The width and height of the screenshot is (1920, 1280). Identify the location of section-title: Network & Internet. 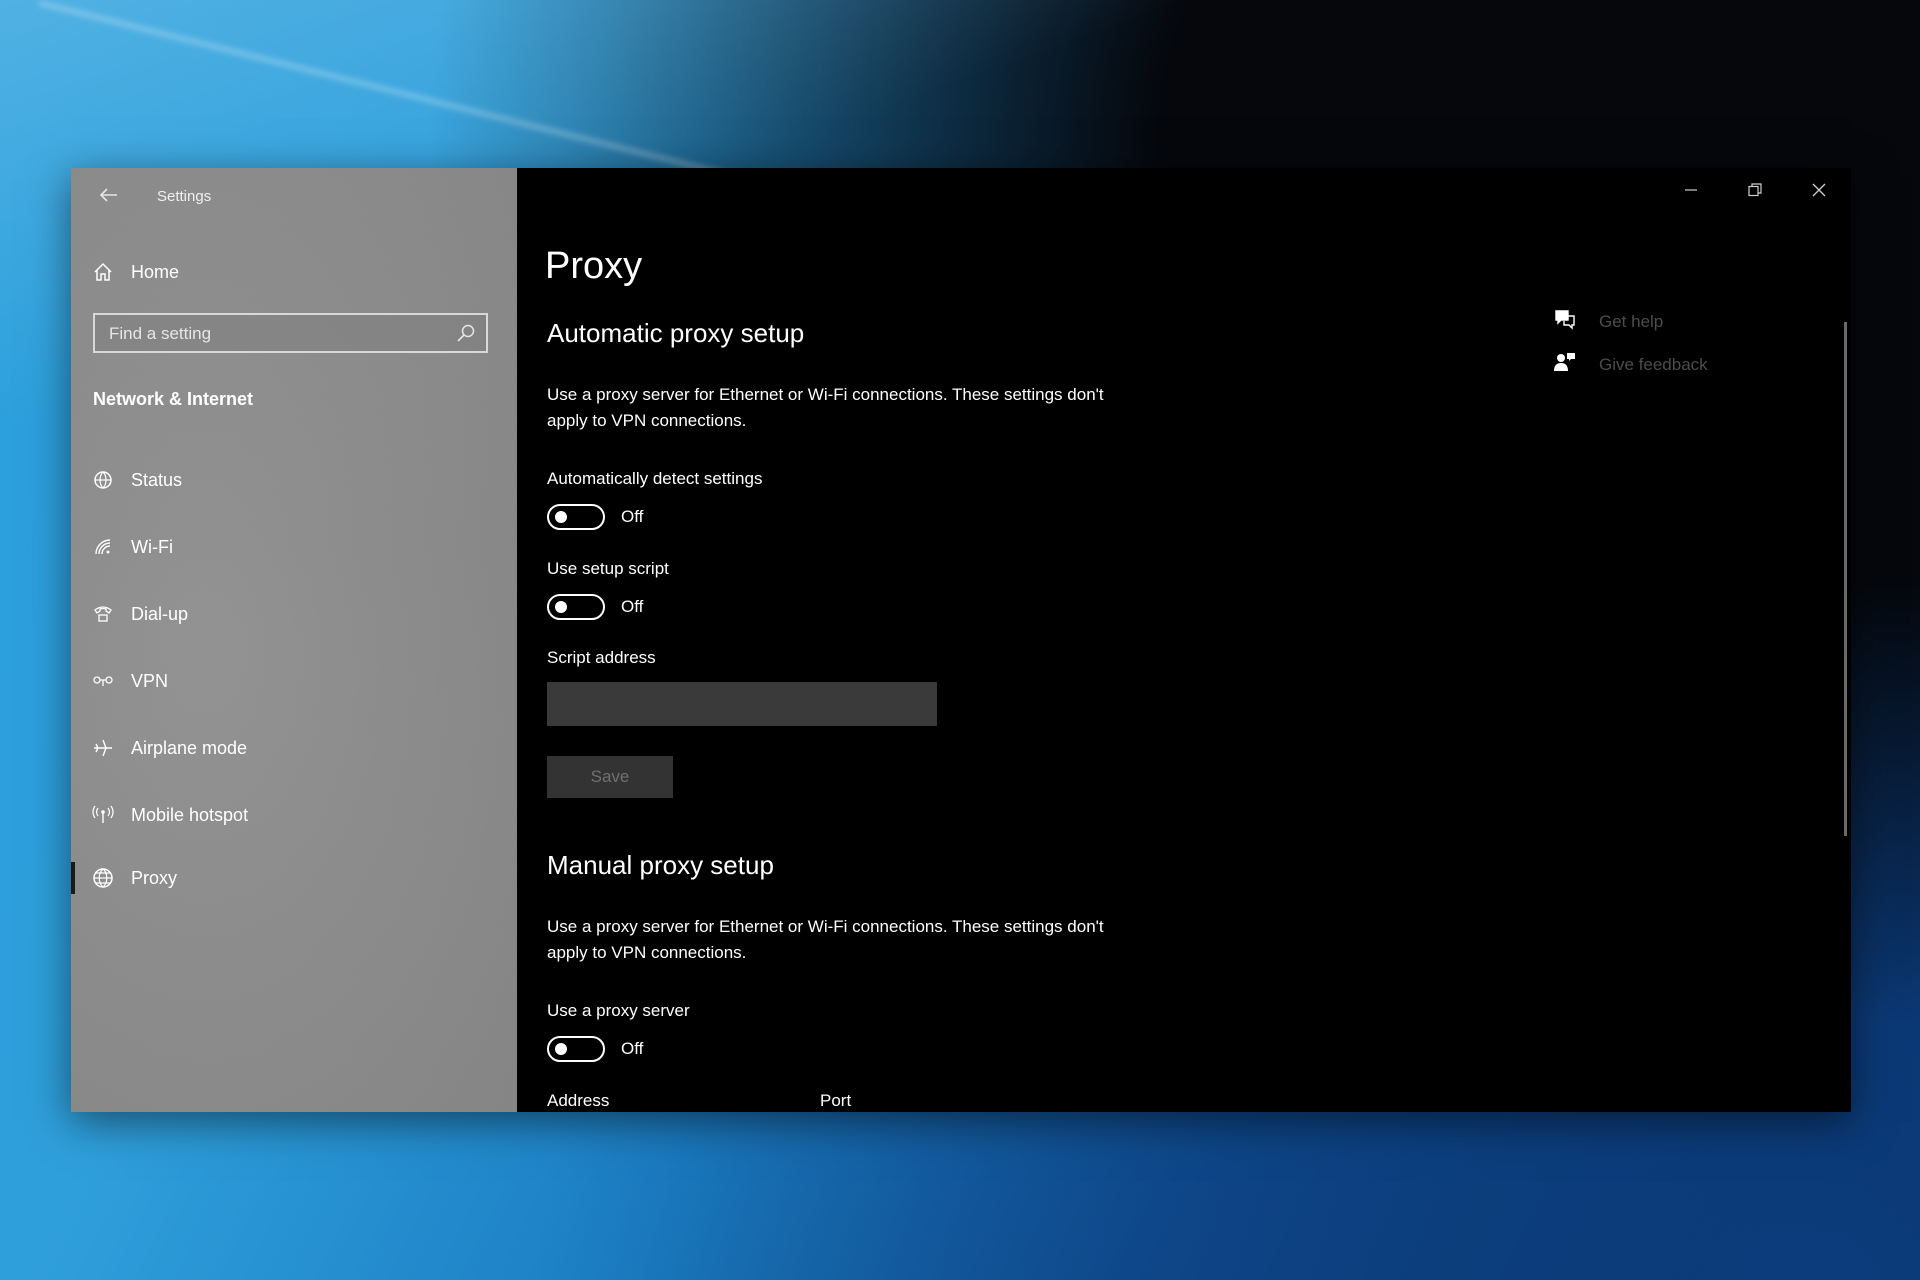
(173, 399).